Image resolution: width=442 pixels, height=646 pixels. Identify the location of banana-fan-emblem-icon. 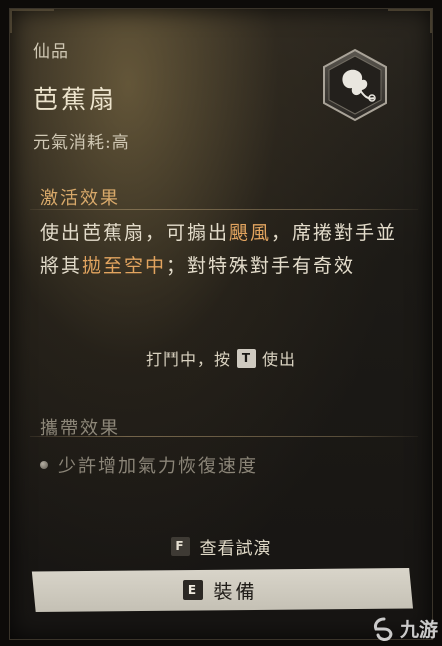
(355, 85).